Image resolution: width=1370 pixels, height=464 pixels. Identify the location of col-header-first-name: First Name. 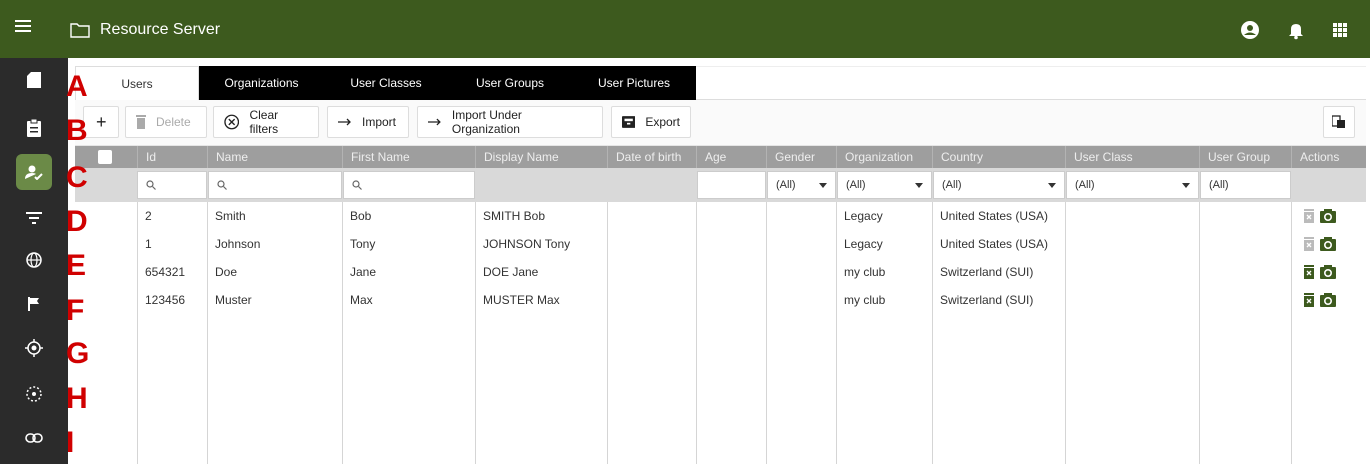
(408, 157).